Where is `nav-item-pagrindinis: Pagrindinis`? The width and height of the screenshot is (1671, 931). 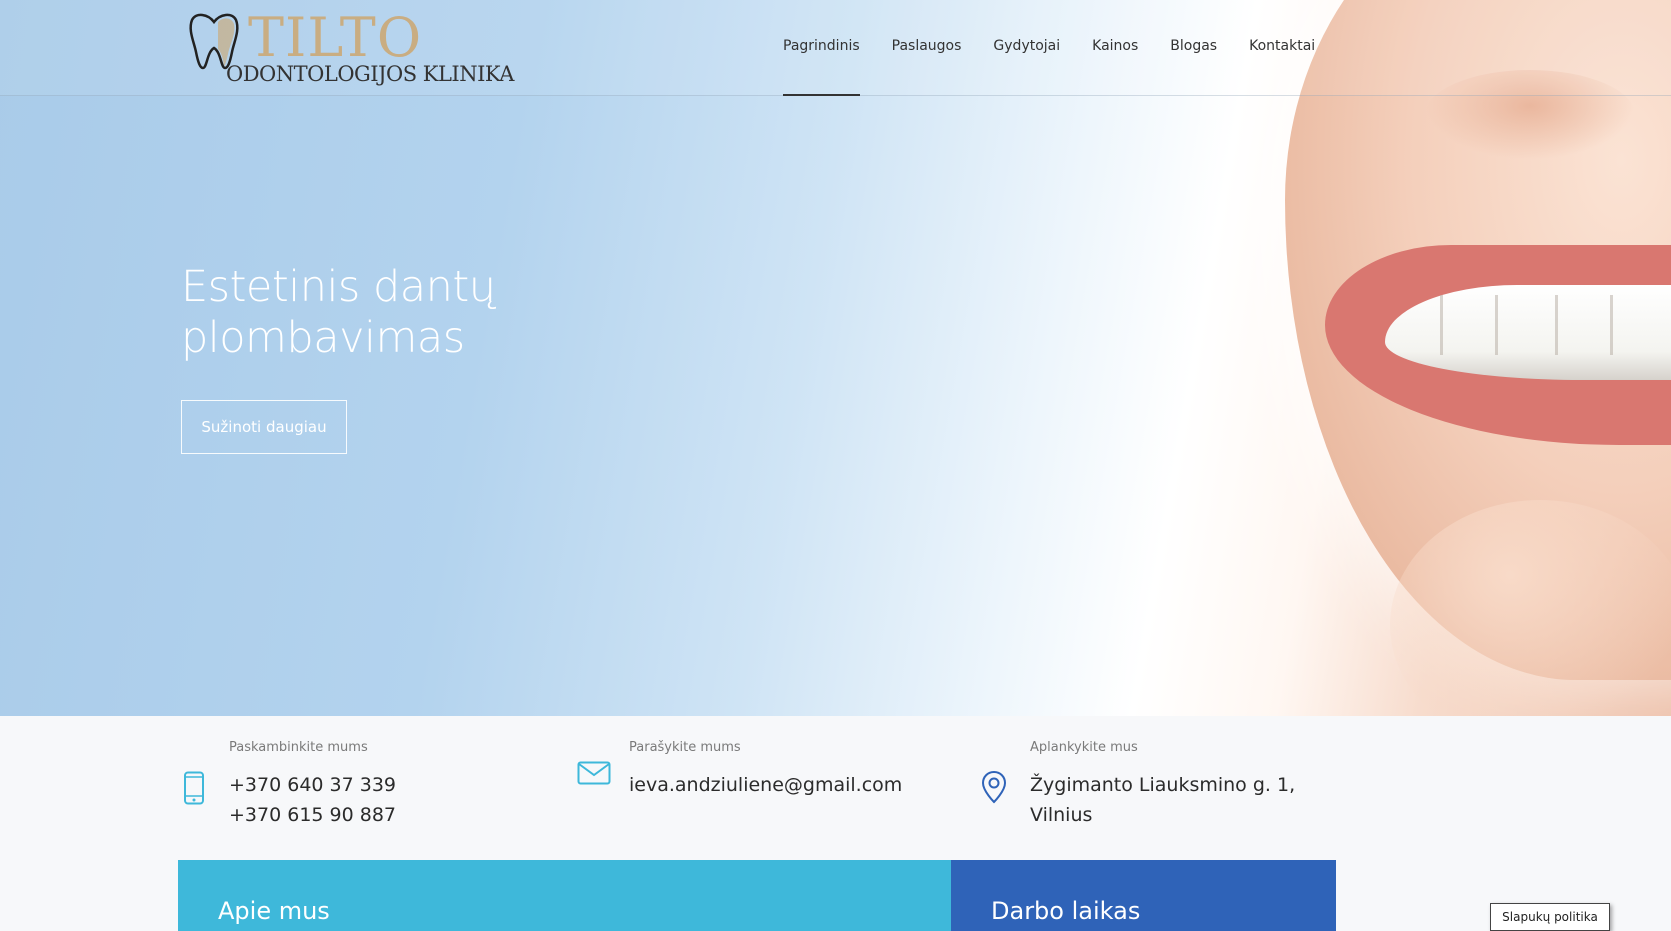 nav-item-pagrindinis: Pagrindinis is located at coordinates (821, 48).